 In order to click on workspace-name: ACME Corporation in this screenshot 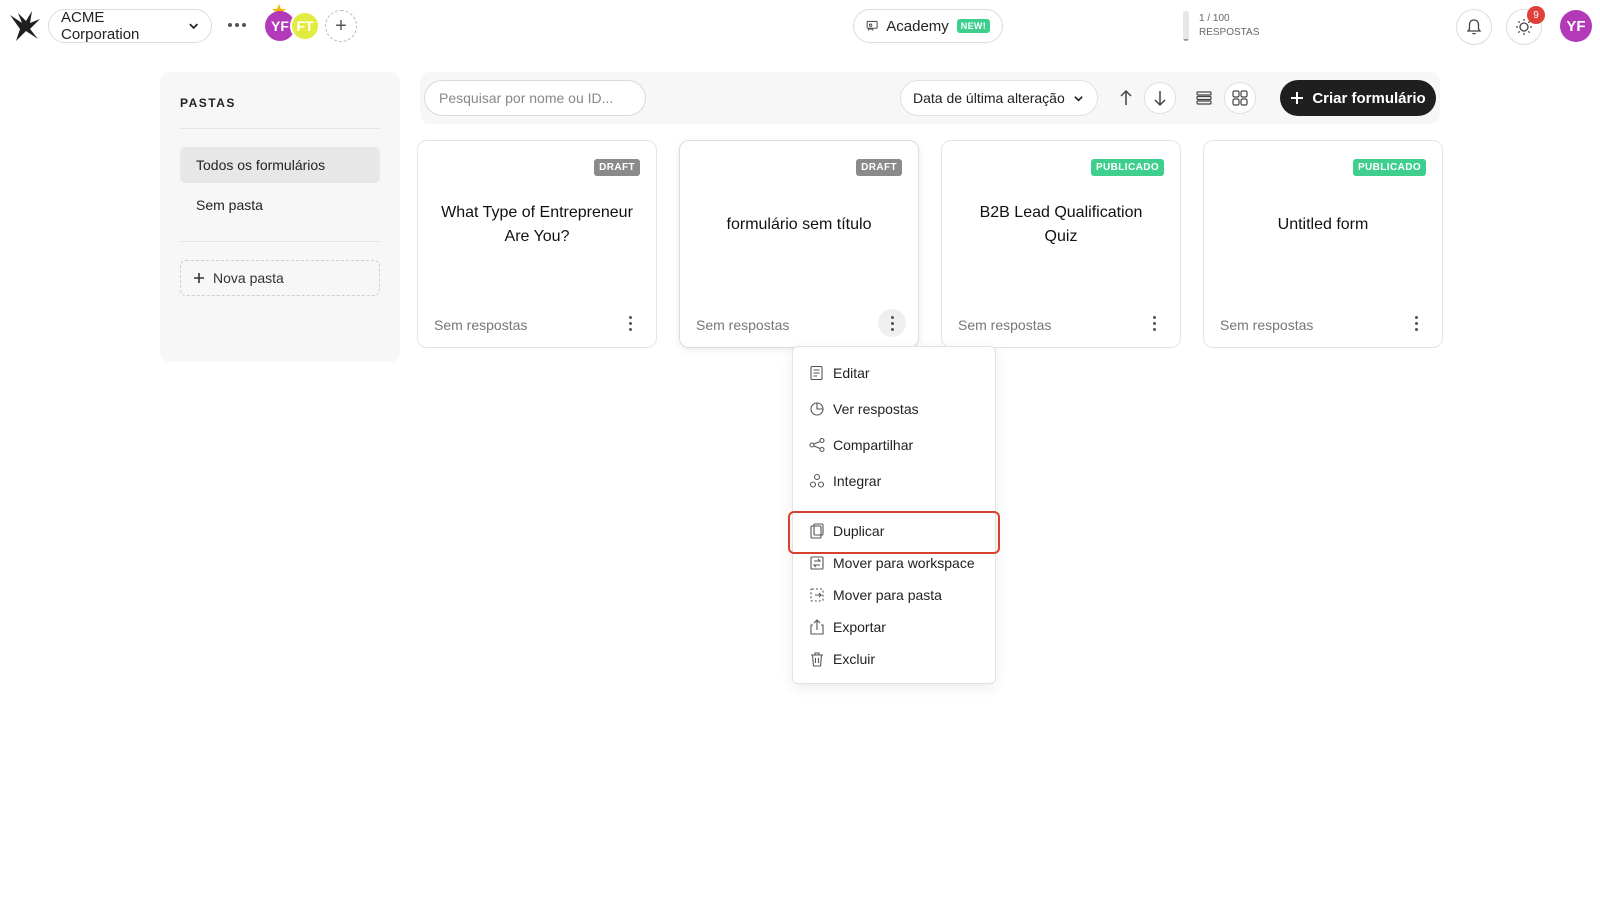, I will do `click(100, 26)`.